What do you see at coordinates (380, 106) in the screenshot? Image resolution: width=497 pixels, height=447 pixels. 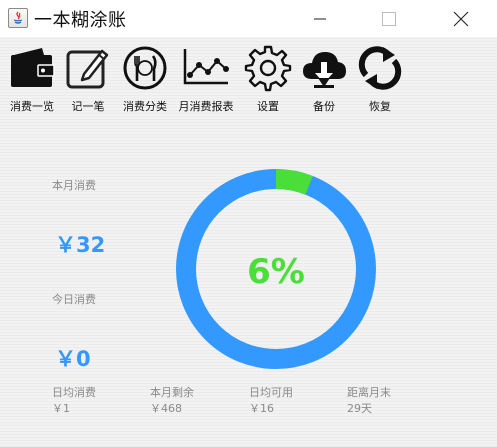 I see `toolbar-restore-label: 恢复` at bounding box center [380, 106].